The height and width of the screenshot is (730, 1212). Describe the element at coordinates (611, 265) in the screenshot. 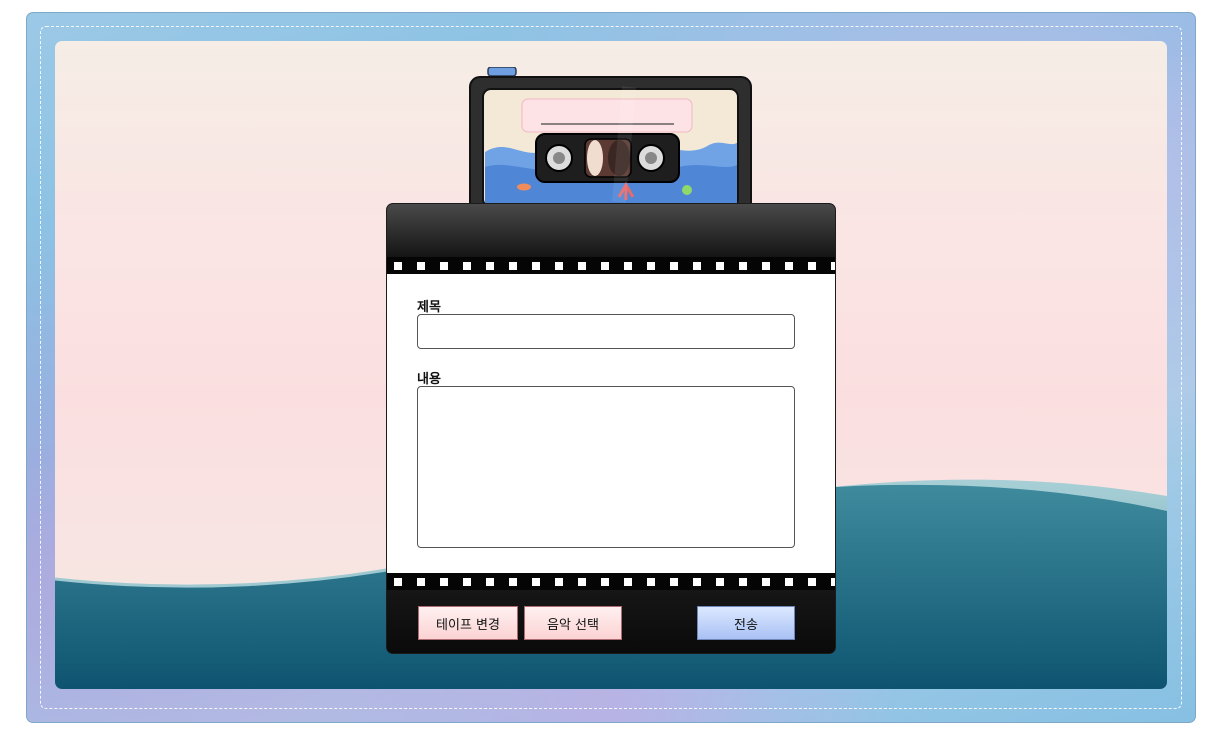

I see `film-strip-top` at that location.